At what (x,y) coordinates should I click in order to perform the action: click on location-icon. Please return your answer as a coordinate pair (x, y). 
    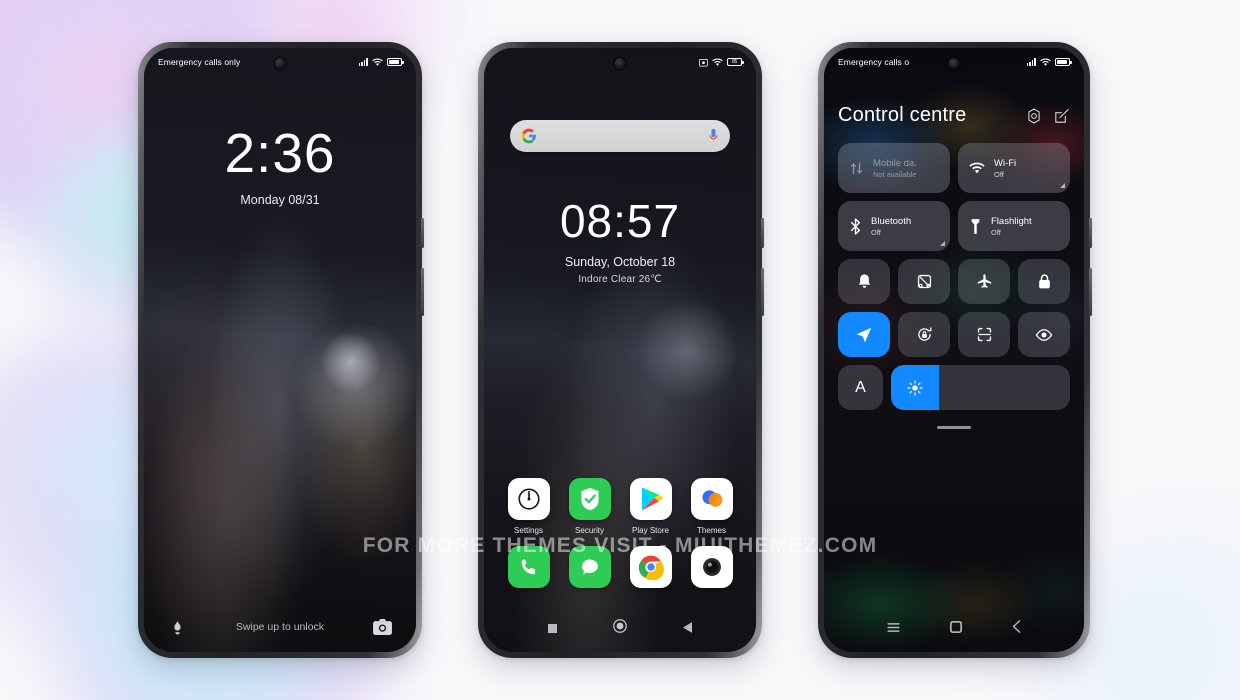
    Looking at the image, I should click on (864, 334).